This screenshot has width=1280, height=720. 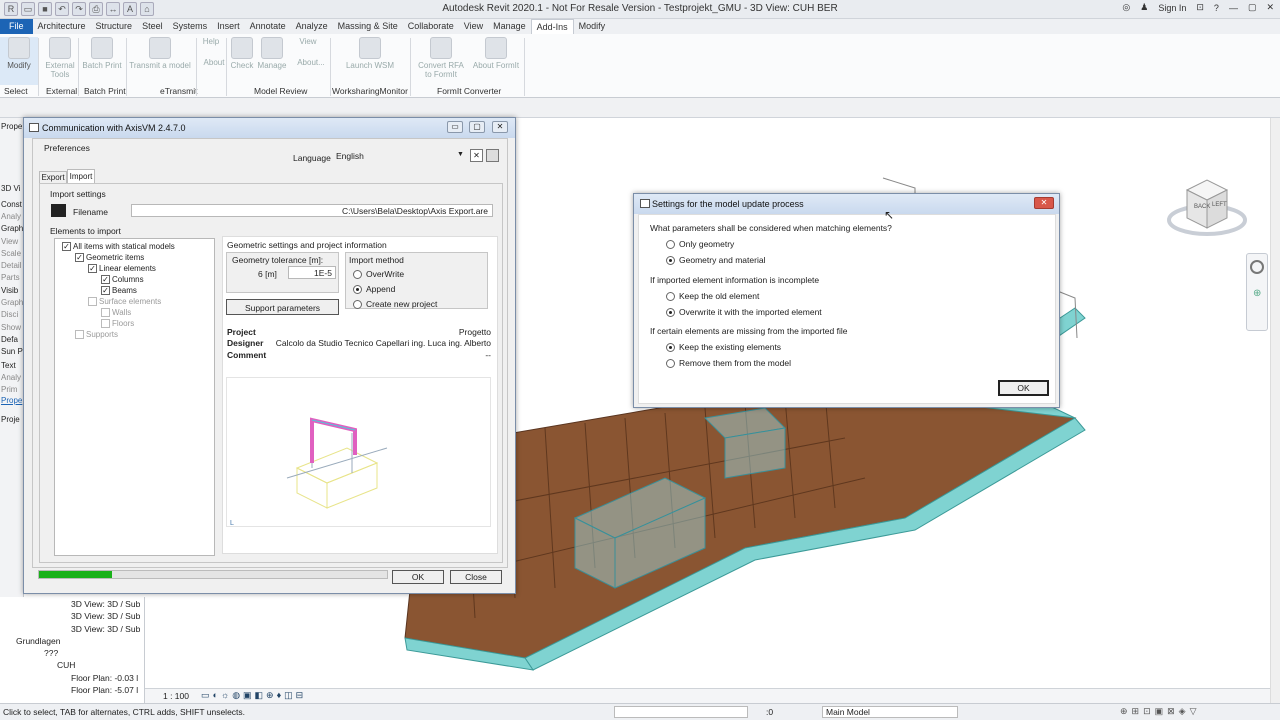 What do you see at coordinates (242, 53) in the screenshot?
I see `check-button: Check` at bounding box center [242, 53].